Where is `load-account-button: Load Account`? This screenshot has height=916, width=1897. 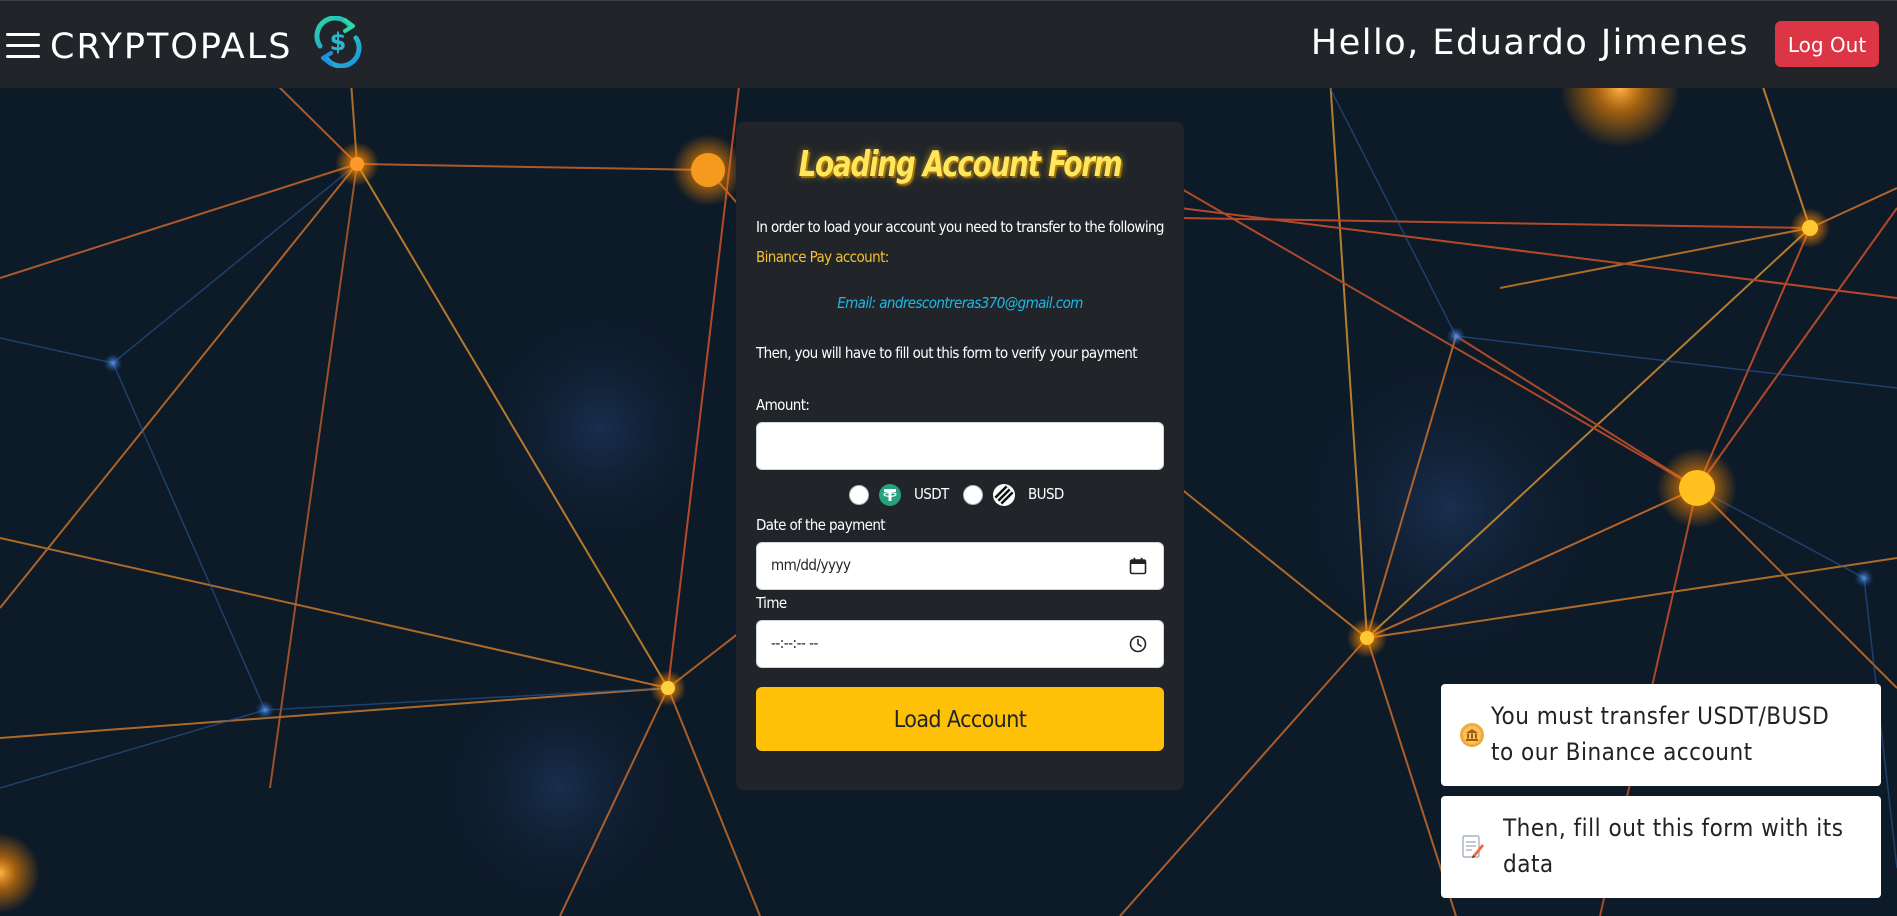 load-account-button: Load Account is located at coordinates (960, 719).